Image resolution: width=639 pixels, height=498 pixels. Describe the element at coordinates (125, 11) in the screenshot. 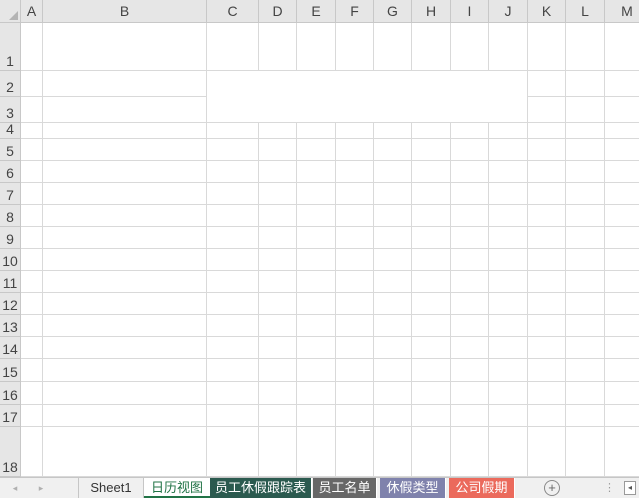

I see `column-header-b: B` at that location.